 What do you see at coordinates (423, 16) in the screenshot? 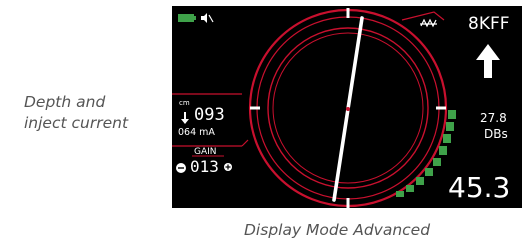
I see `bracket-line` at bounding box center [423, 16].